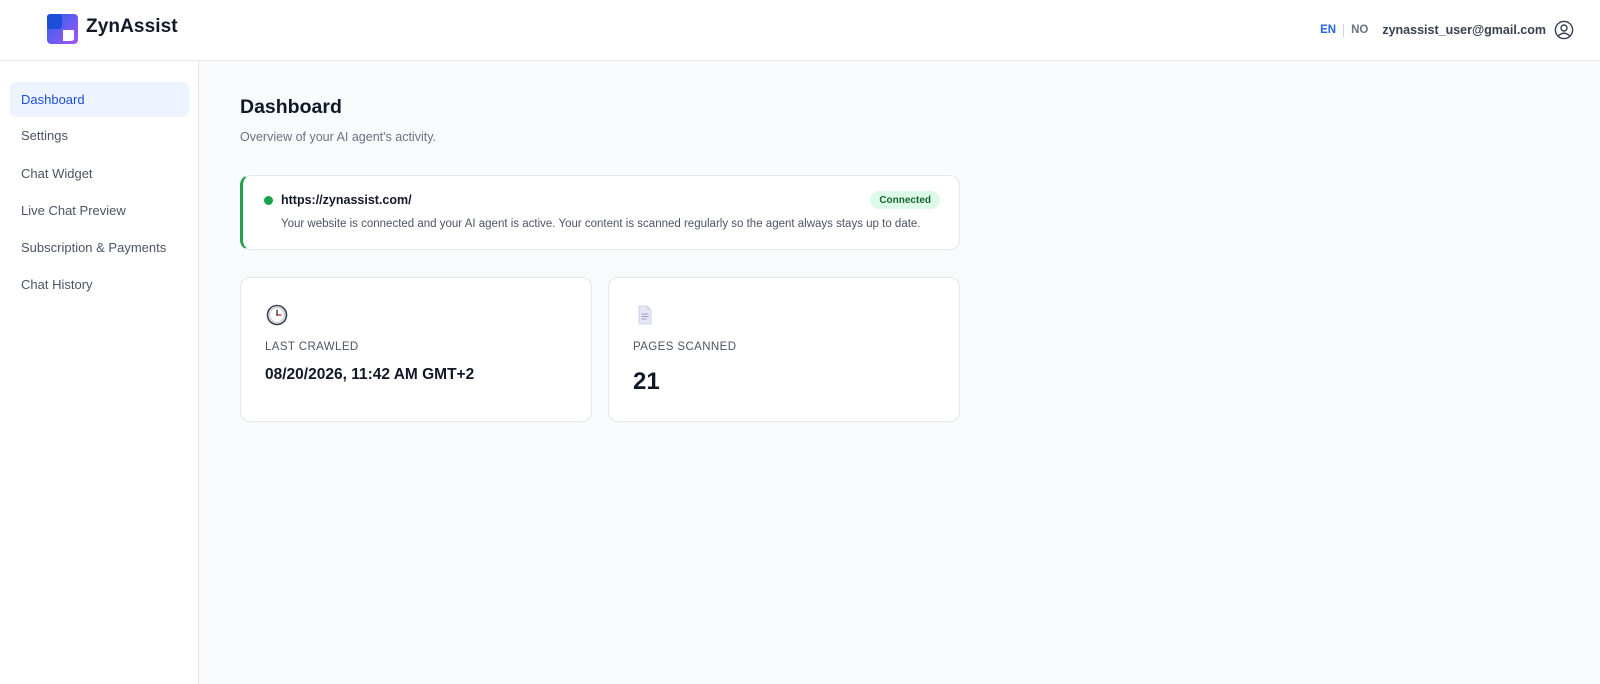 This screenshot has height=684, width=1600. Describe the element at coordinates (99, 173) in the screenshot. I see `sidebar-item-chat-widget: Chat Widget` at that location.